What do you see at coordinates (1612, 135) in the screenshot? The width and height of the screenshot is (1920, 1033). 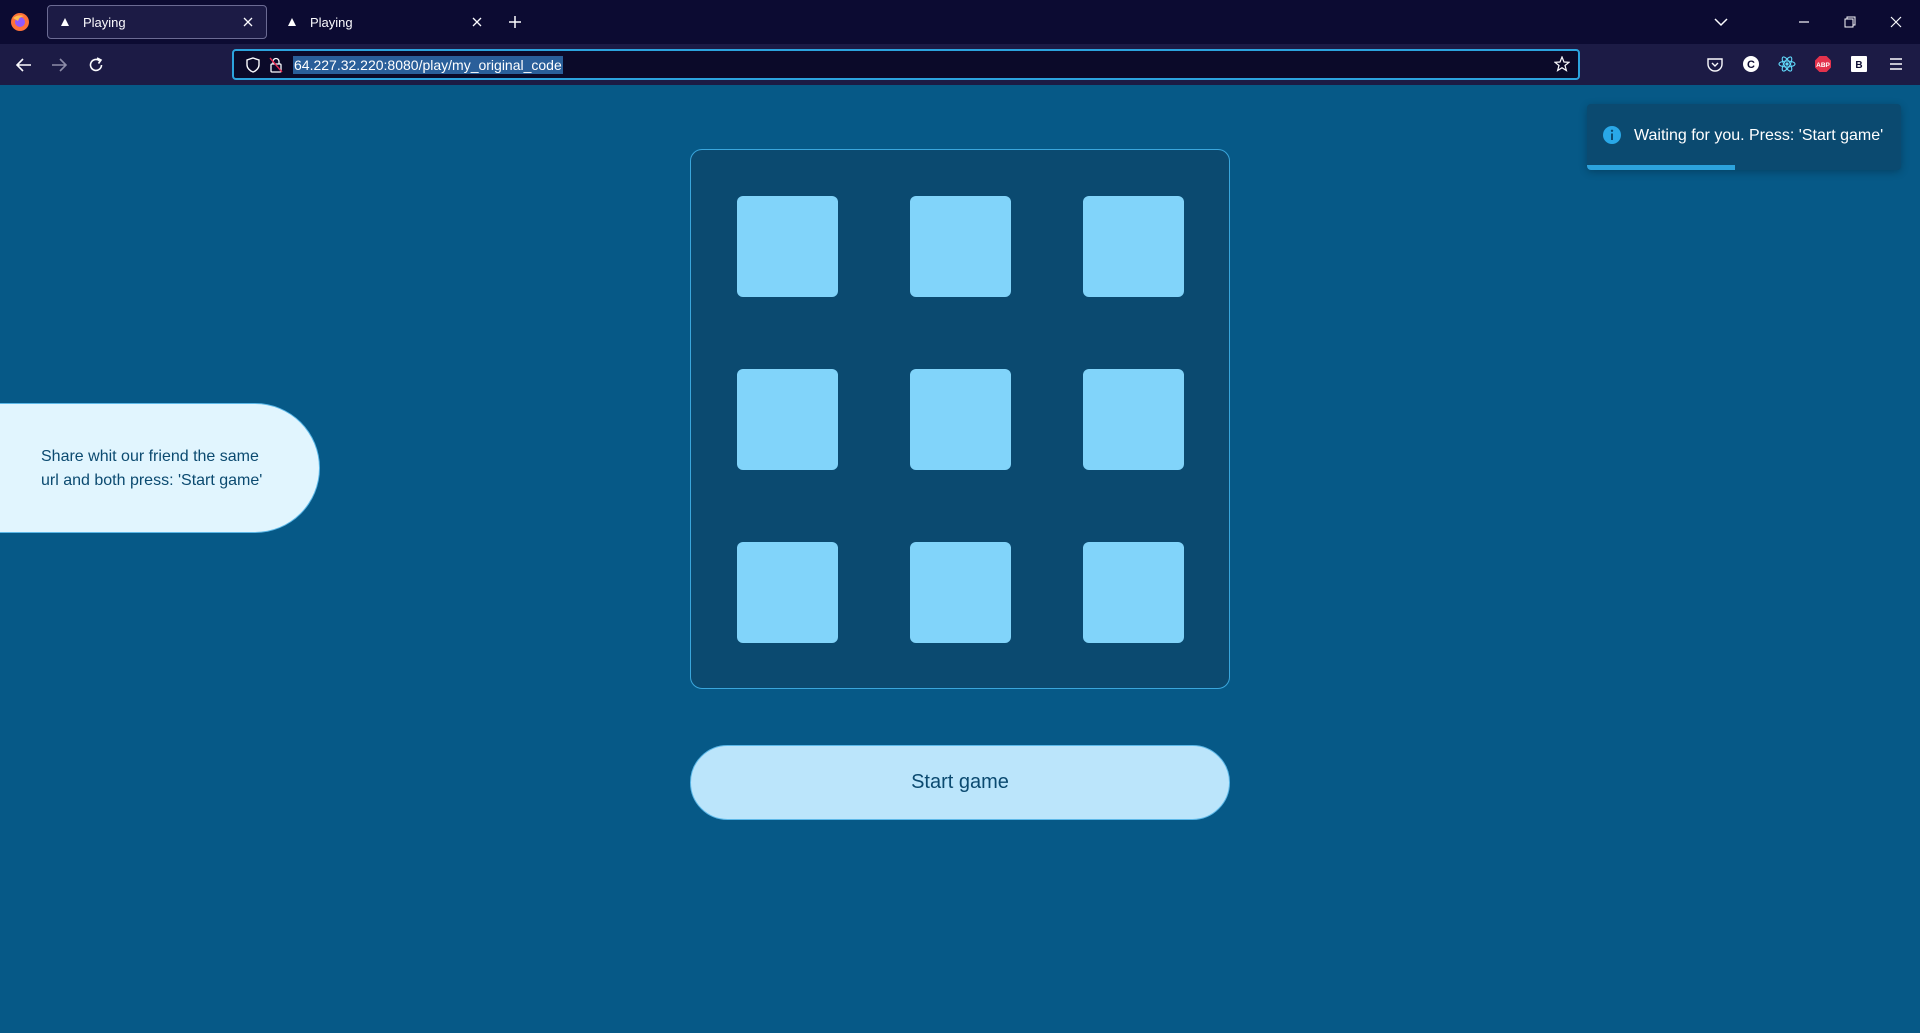 I see `info-icon` at bounding box center [1612, 135].